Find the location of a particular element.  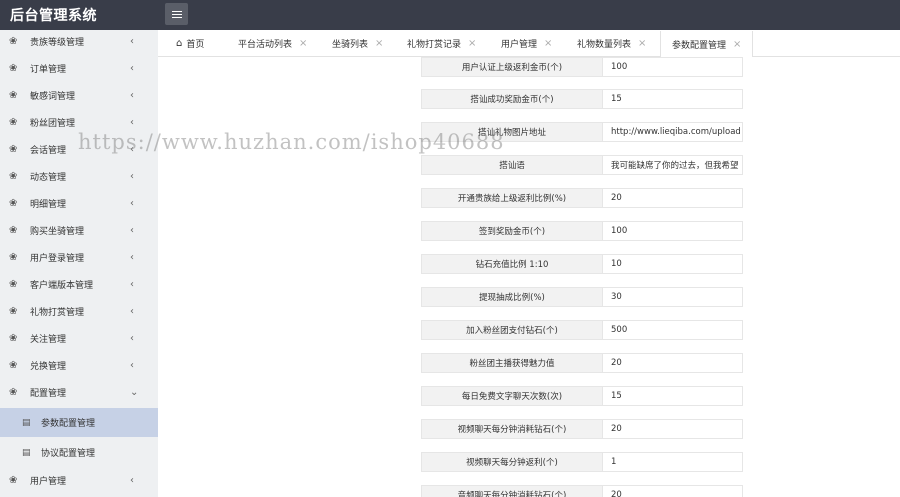

sidebar-item-label: 礼物打赏管理 is located at coordinates (57, 313).